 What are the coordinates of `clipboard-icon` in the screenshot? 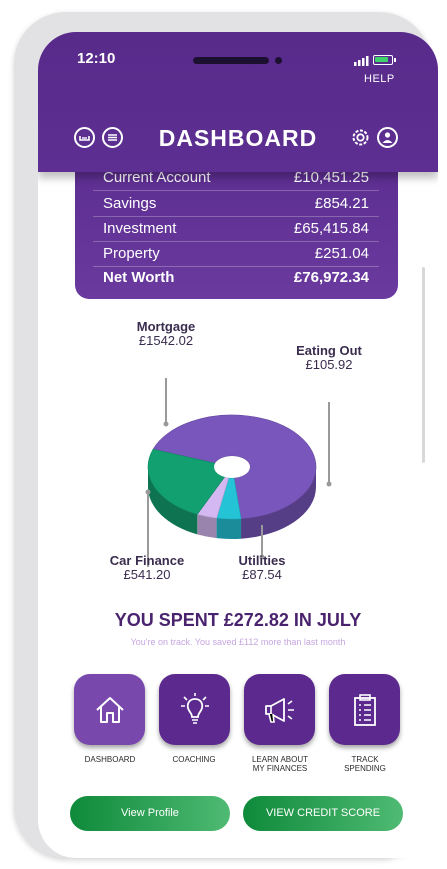 It's located at (365, 710).